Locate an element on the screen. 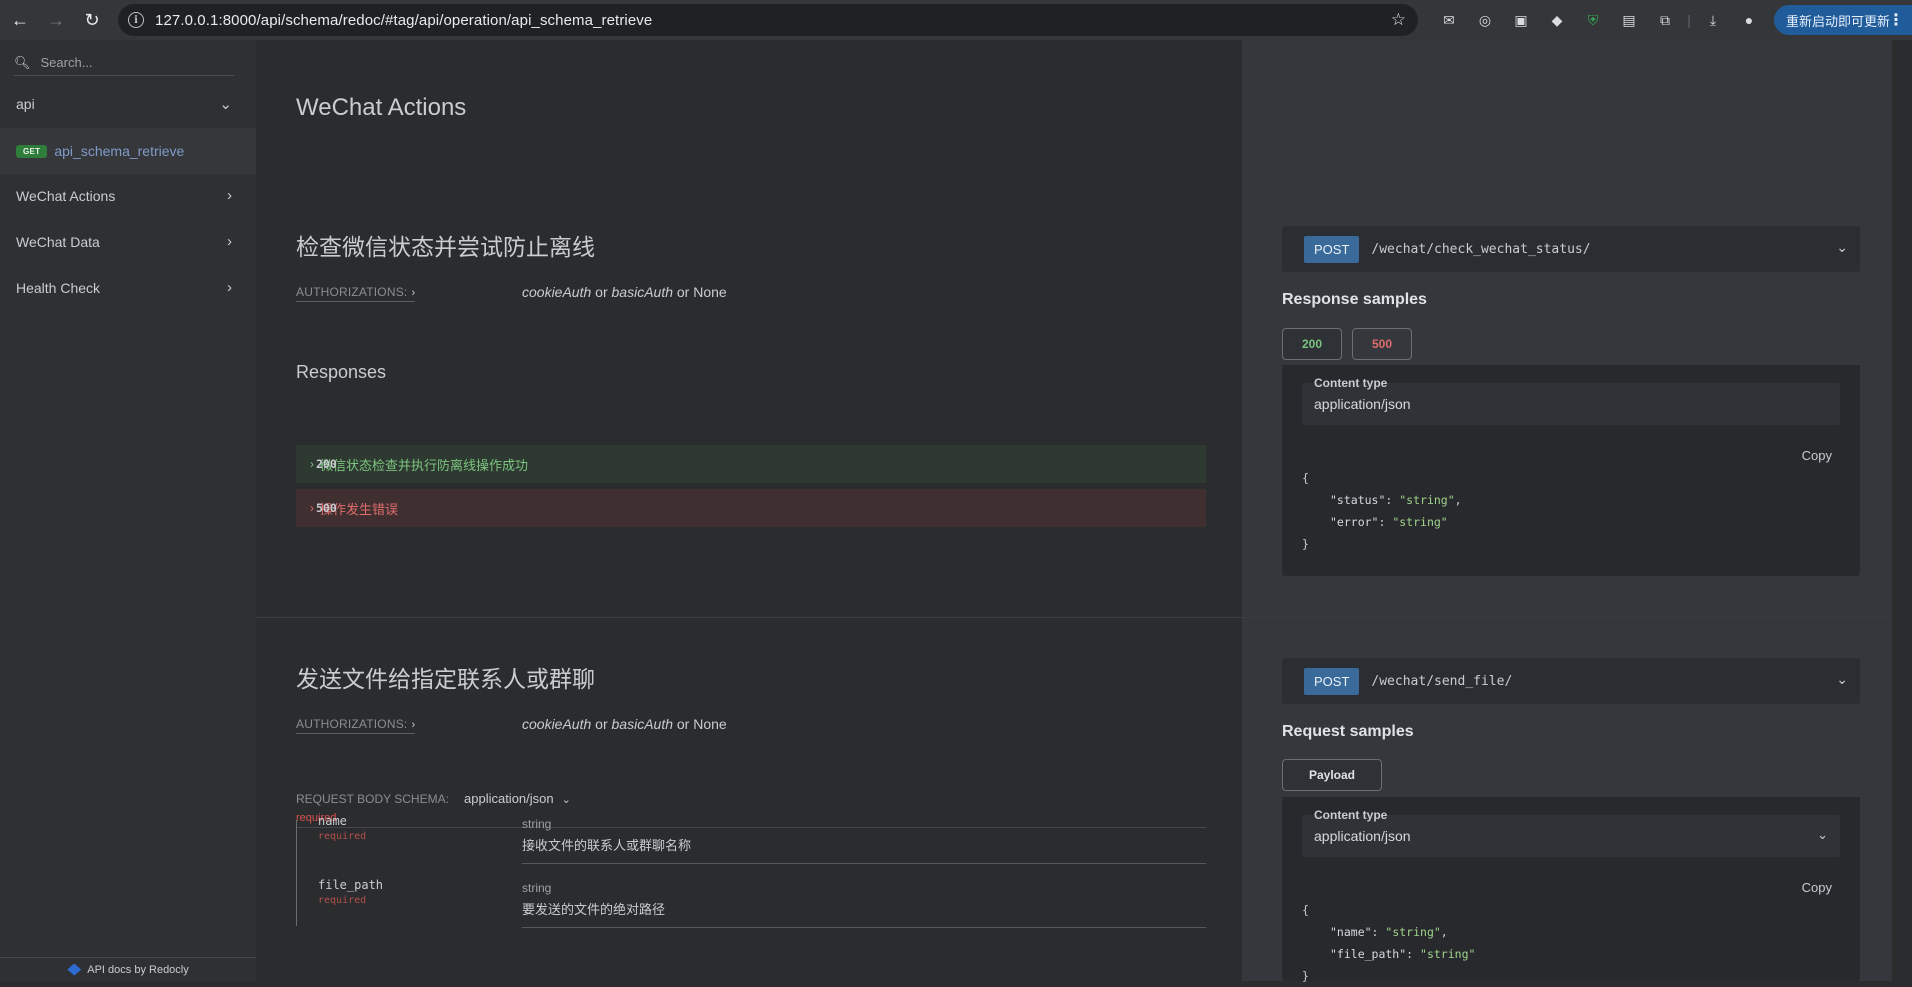  bookmark-star-icon: ☆ is located at coordinates (1398, 20).